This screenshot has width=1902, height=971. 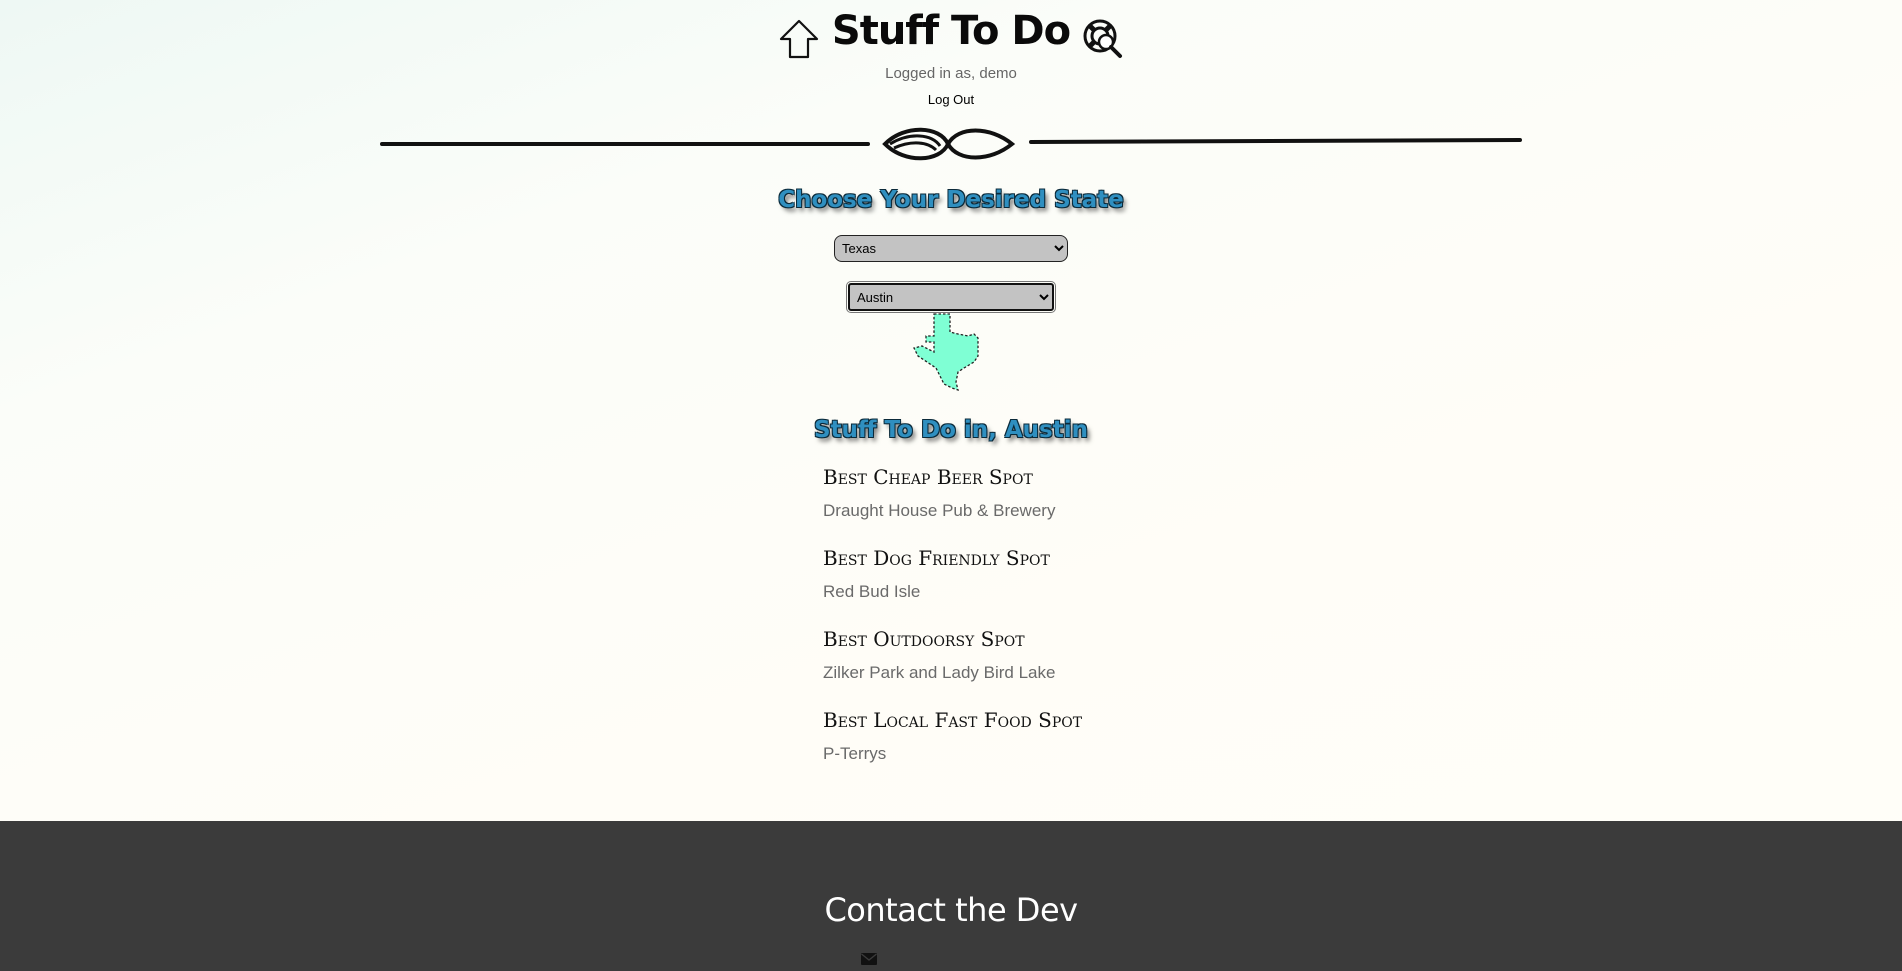 I want to click on texas-map-icon, so click(x=946, y=352).